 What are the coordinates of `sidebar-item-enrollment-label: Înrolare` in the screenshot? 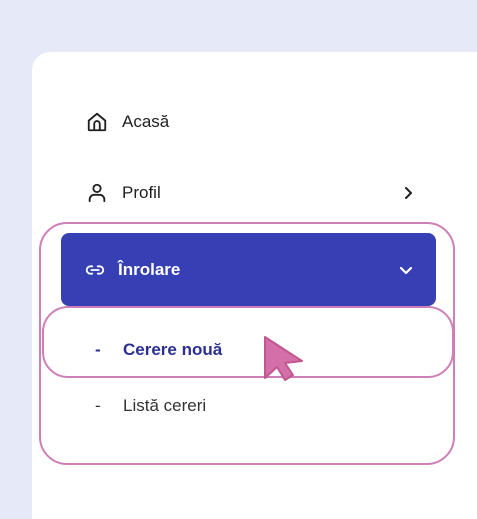 It's located at (149, 269).